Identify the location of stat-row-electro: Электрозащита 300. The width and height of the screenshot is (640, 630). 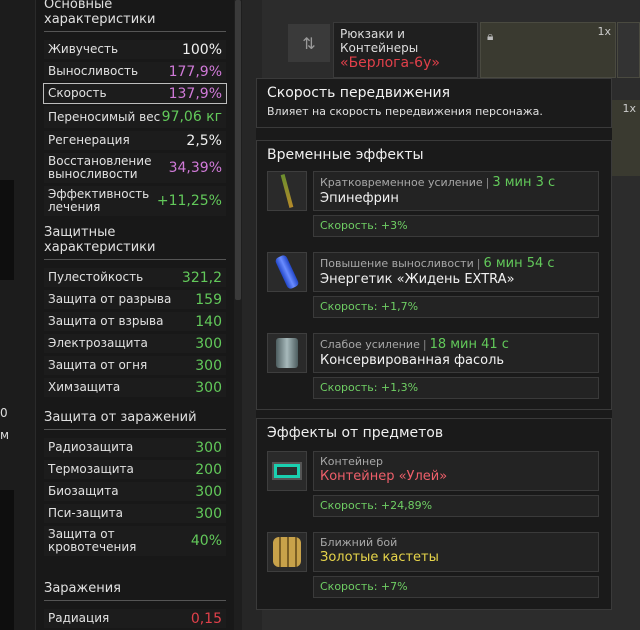
(135, 343).